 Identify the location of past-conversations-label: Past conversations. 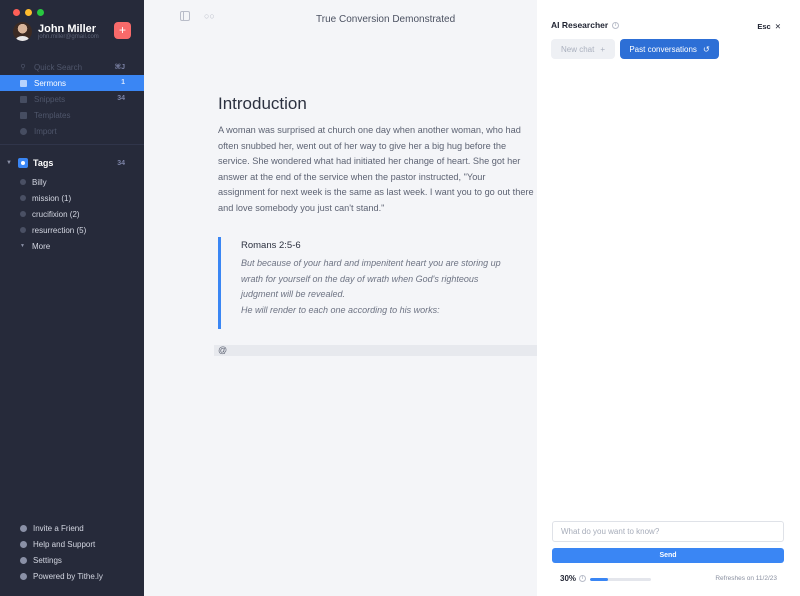
(663, 49).